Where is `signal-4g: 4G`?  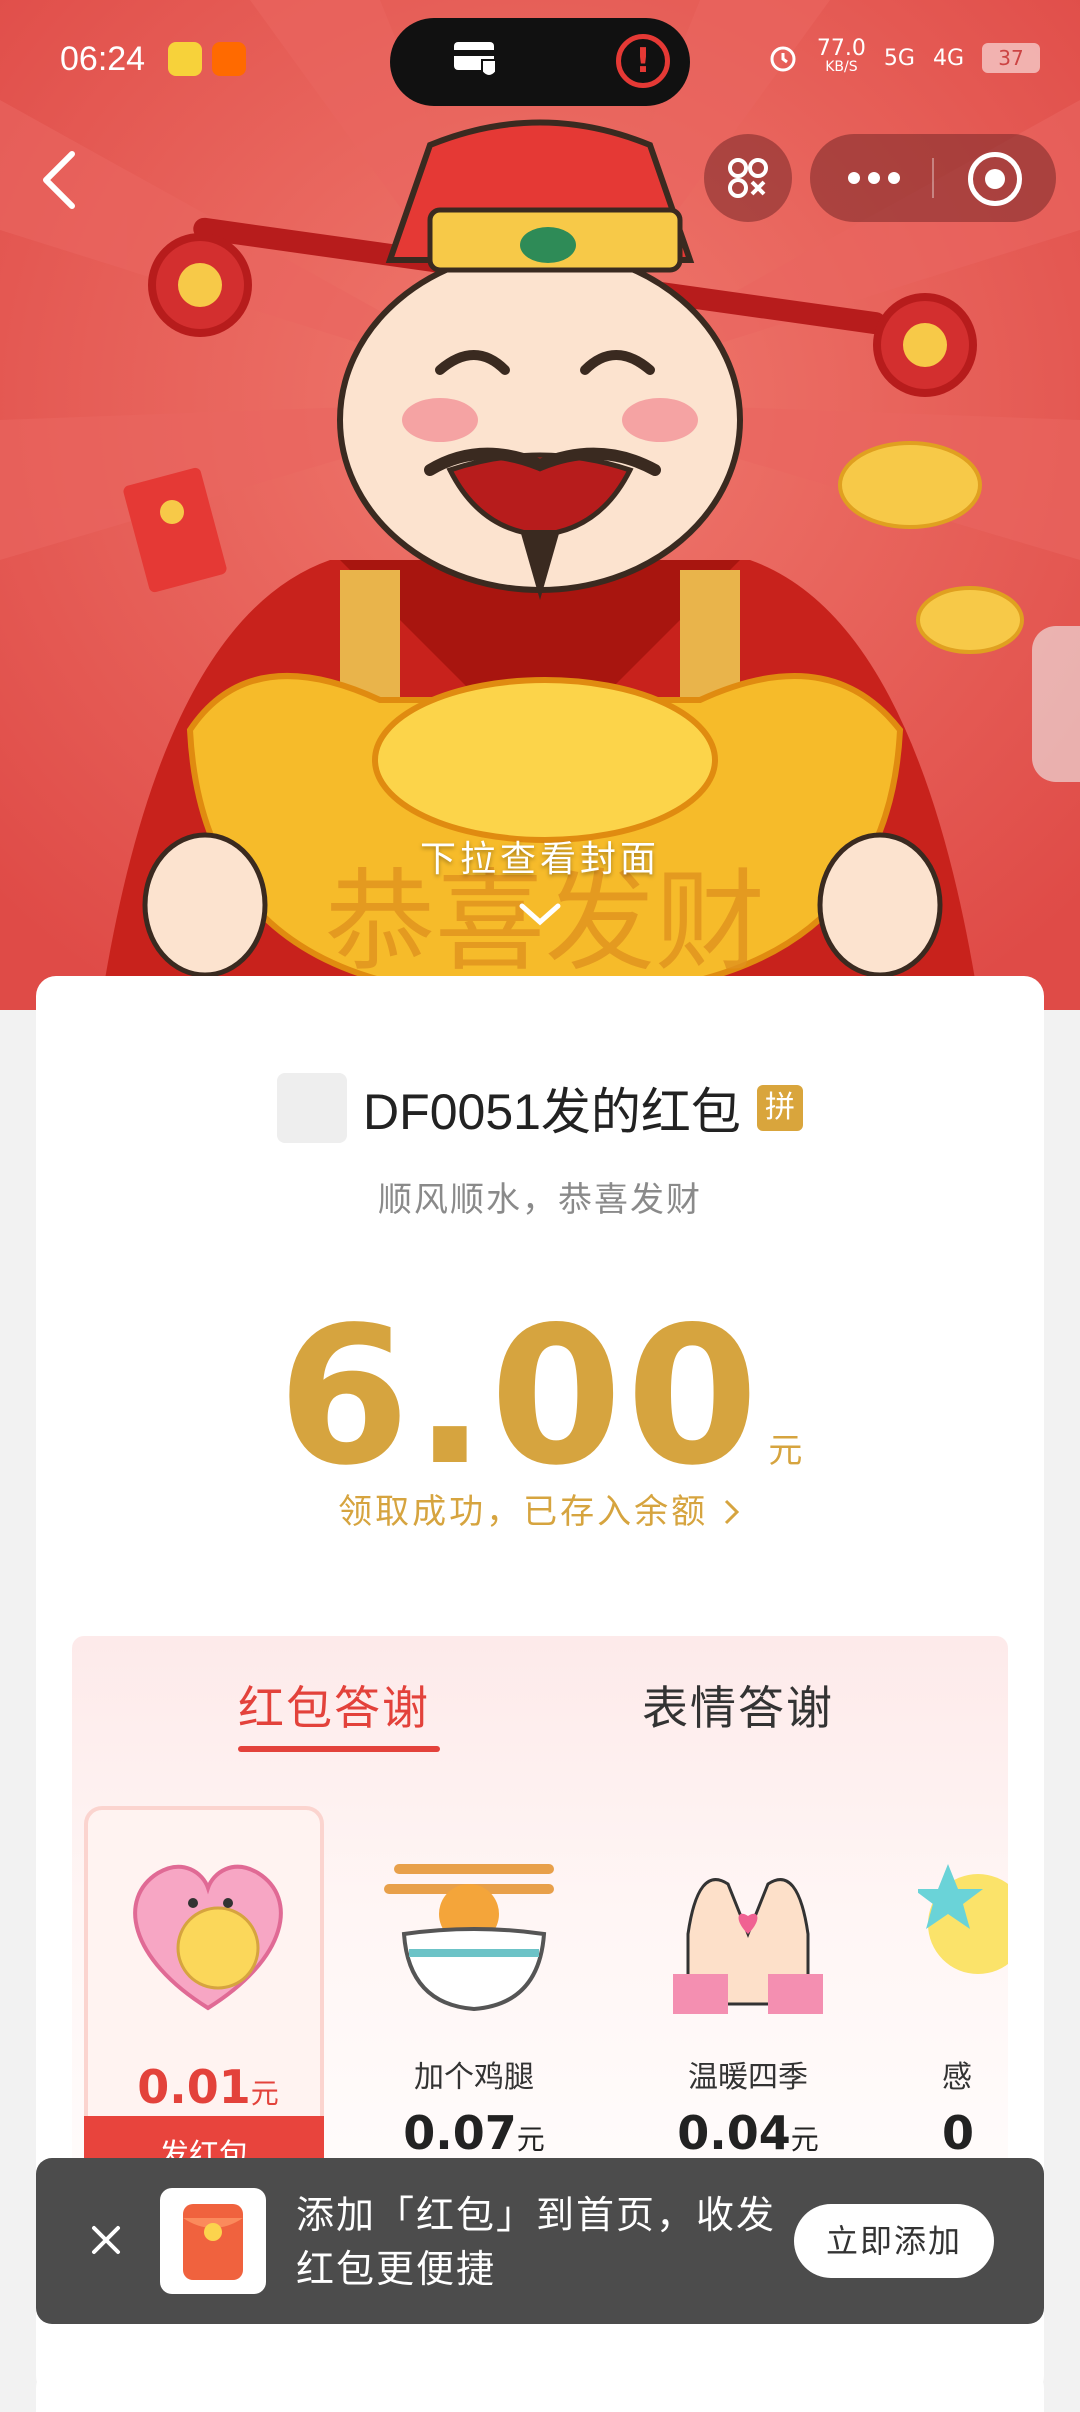 signal-4g: 4G is located at coordinates (948, 58).